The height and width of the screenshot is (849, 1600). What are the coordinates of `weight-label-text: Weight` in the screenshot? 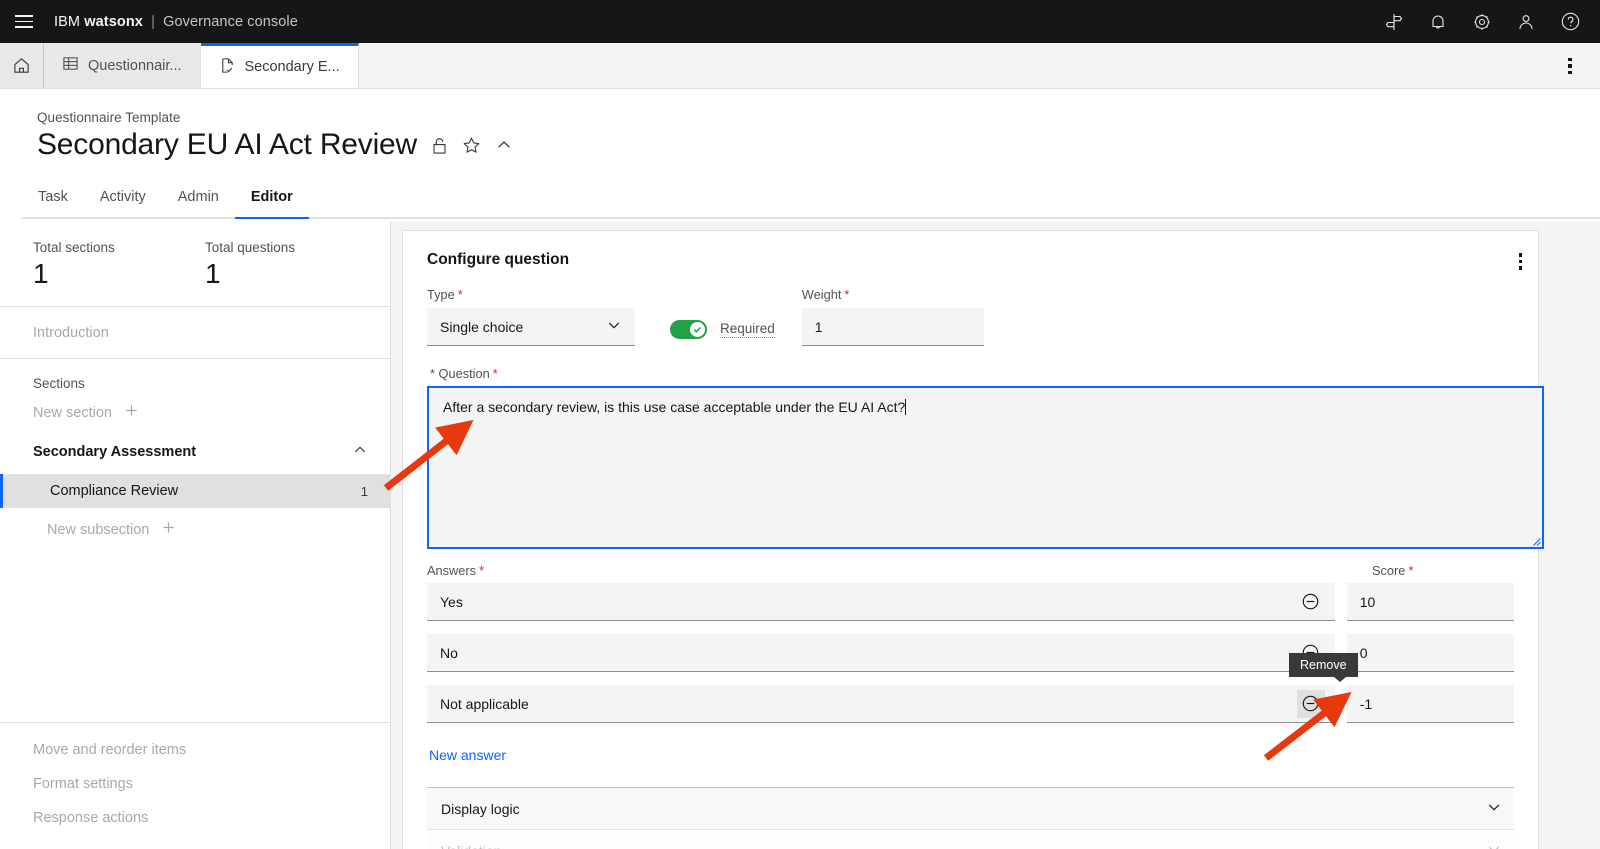 It's located at (821, 294).